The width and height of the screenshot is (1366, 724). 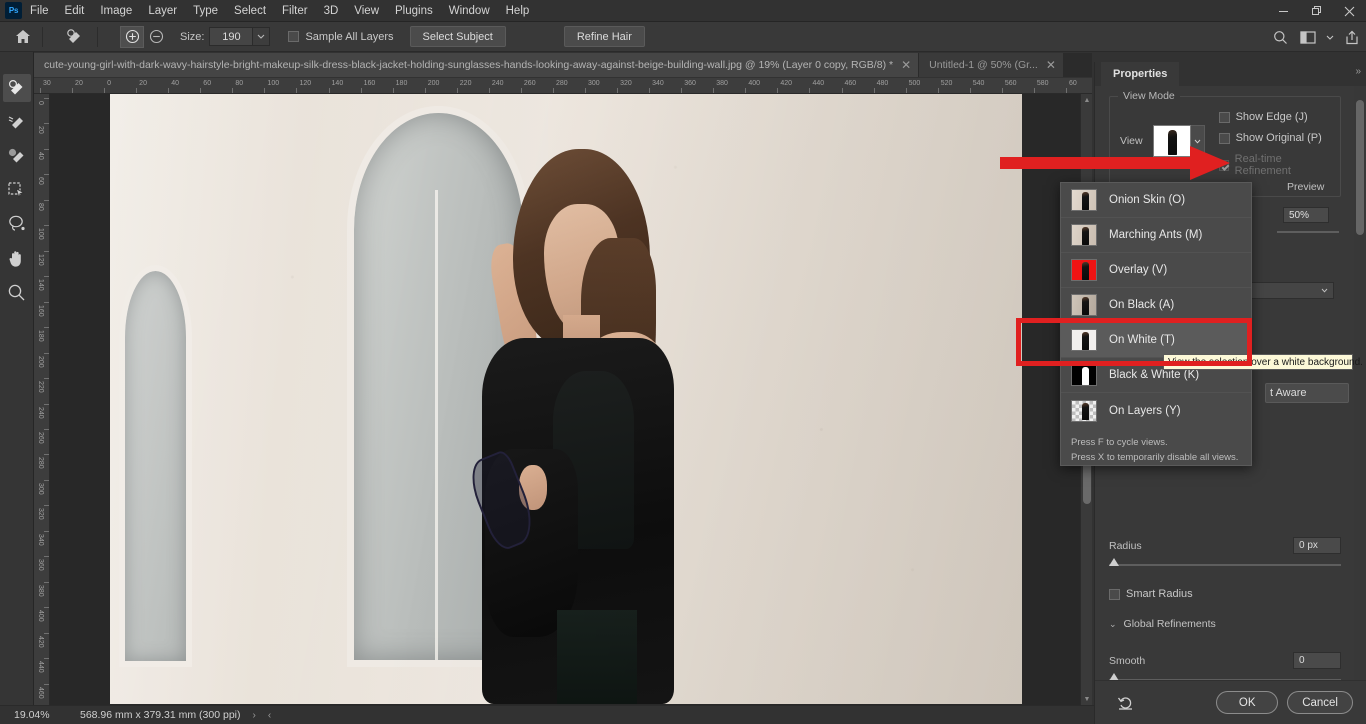 I want to click on on-layers-thumbnail-icon, so click(x=1084, y=410).